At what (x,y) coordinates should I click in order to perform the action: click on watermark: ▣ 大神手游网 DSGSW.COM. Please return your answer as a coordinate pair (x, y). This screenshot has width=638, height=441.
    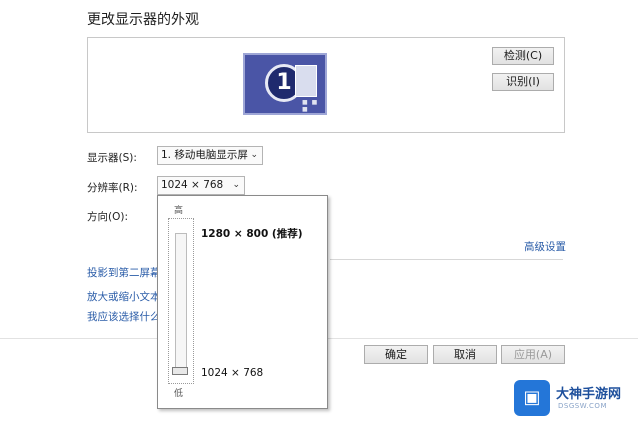
    Looking at the image, I should click on (571, 400).